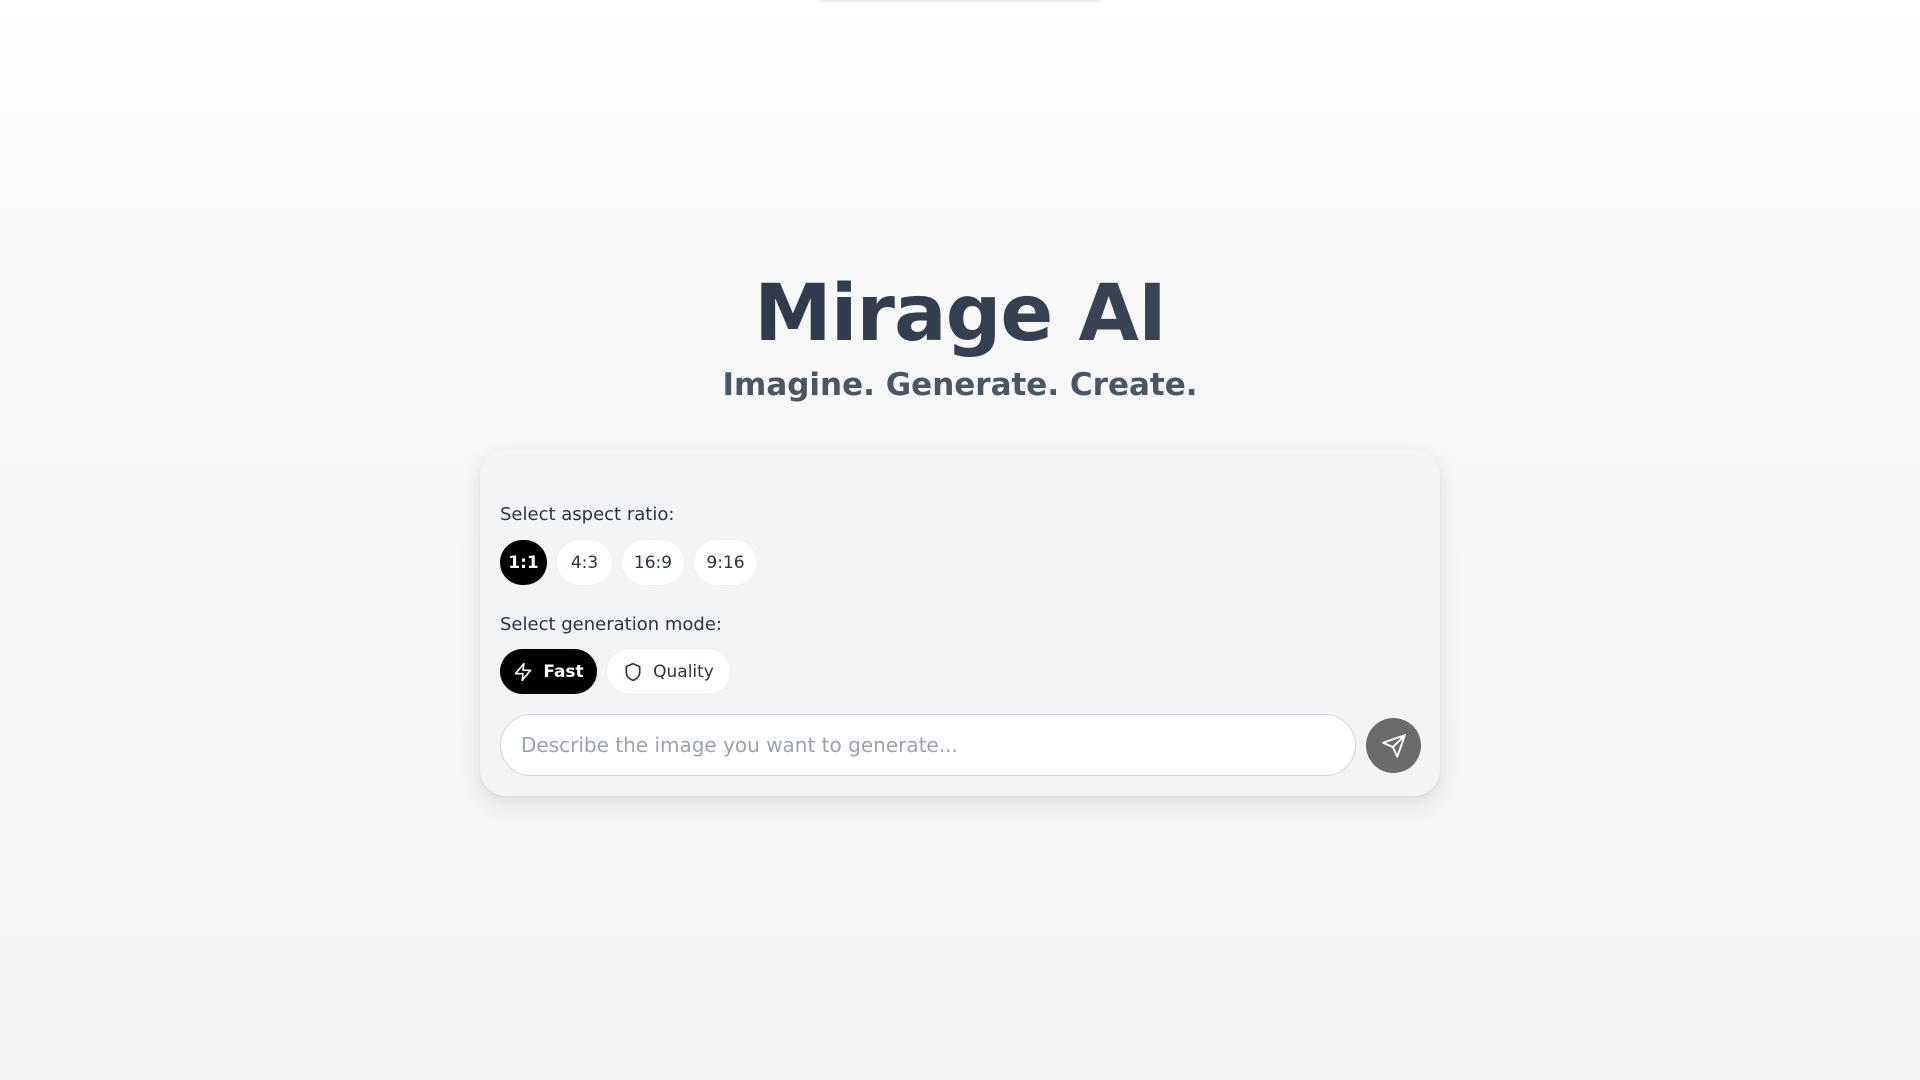 The width and height of the screenshot is (1920, 1080). Describe the element at coordinates (523, 562) in the screenshot. I see `aspect-ratio-1-1-button: 1:1` at that location.